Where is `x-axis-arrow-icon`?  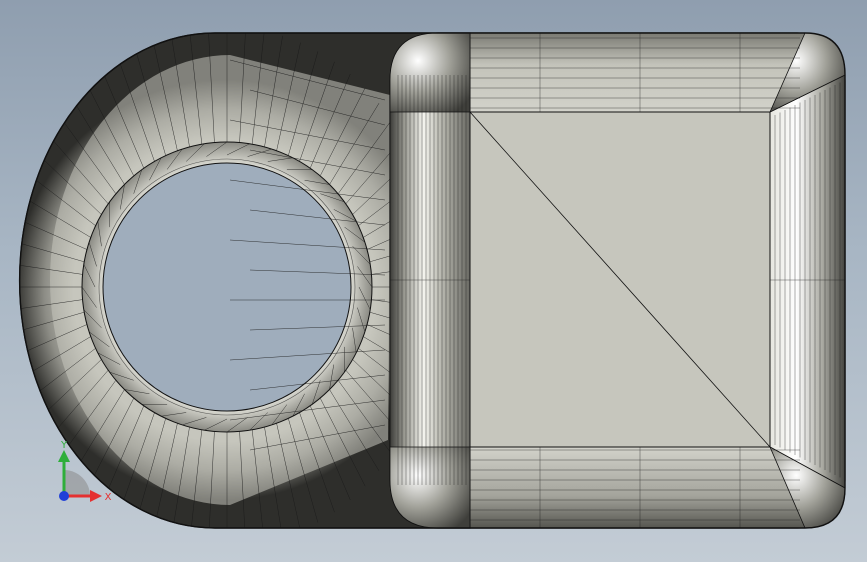
x-axis-arrow-icon is located at coordinates (96, 496).